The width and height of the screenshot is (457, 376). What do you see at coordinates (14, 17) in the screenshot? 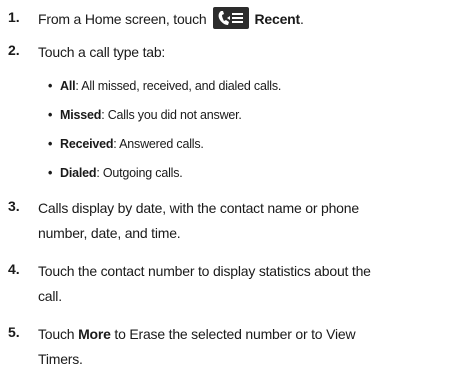
I see `step-number: 1.` at bounding box center [14, 17].